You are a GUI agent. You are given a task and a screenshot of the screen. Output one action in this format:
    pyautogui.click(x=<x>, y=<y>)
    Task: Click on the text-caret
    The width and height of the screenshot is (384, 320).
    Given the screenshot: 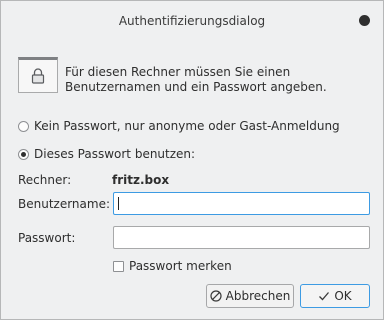 What is the action you would take?
    pyautogui.click(x=118, y=203)
    